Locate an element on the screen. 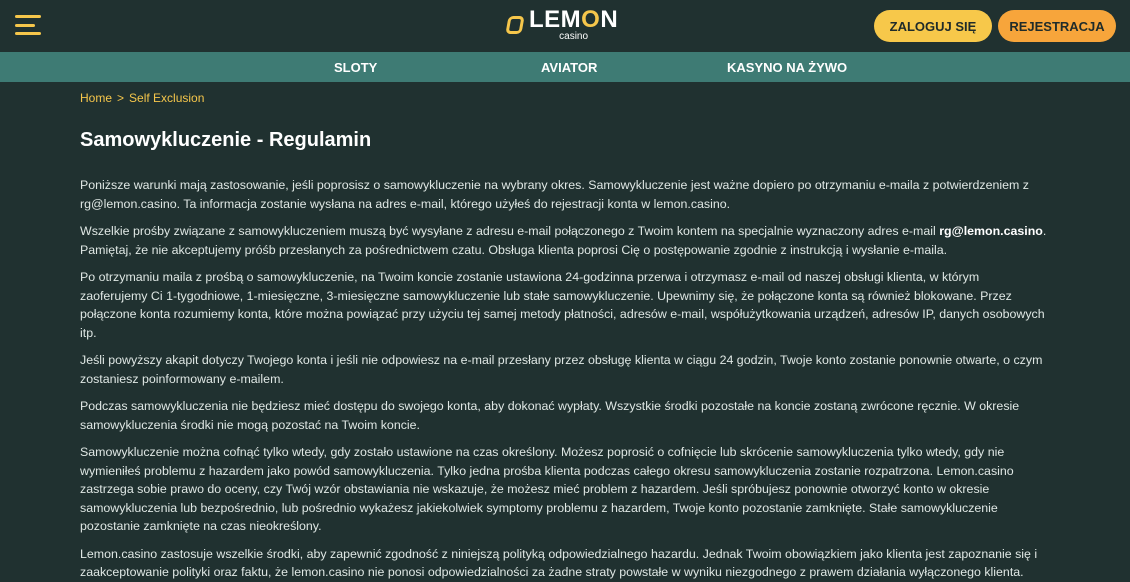 Image resolution: width=1130 pixels, height=582 pixels. nav-item-aviator: AVIATOR is located at coordinates (569, 67).